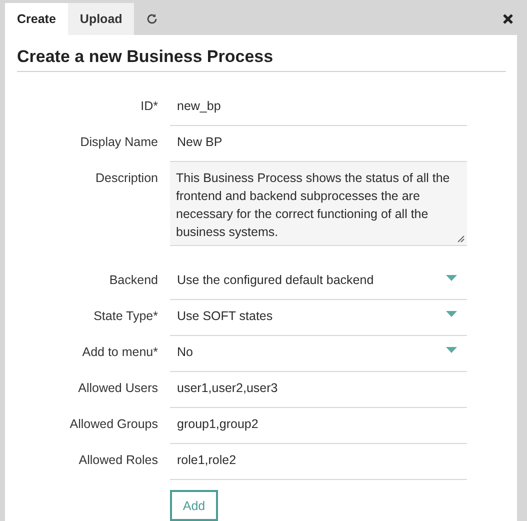 Image resolution: width=527 pixels, height=521 pixels. What do you see at coordinates (133, 279) in the screenshot?
I see `field-label: Backend` at bounding box center [133, 279].